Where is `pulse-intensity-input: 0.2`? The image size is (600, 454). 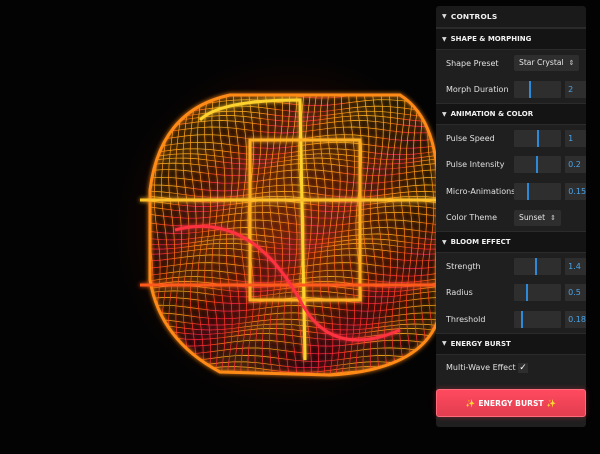 pulse-intensity-input: 0.2 is located at coordinates (575, 165).